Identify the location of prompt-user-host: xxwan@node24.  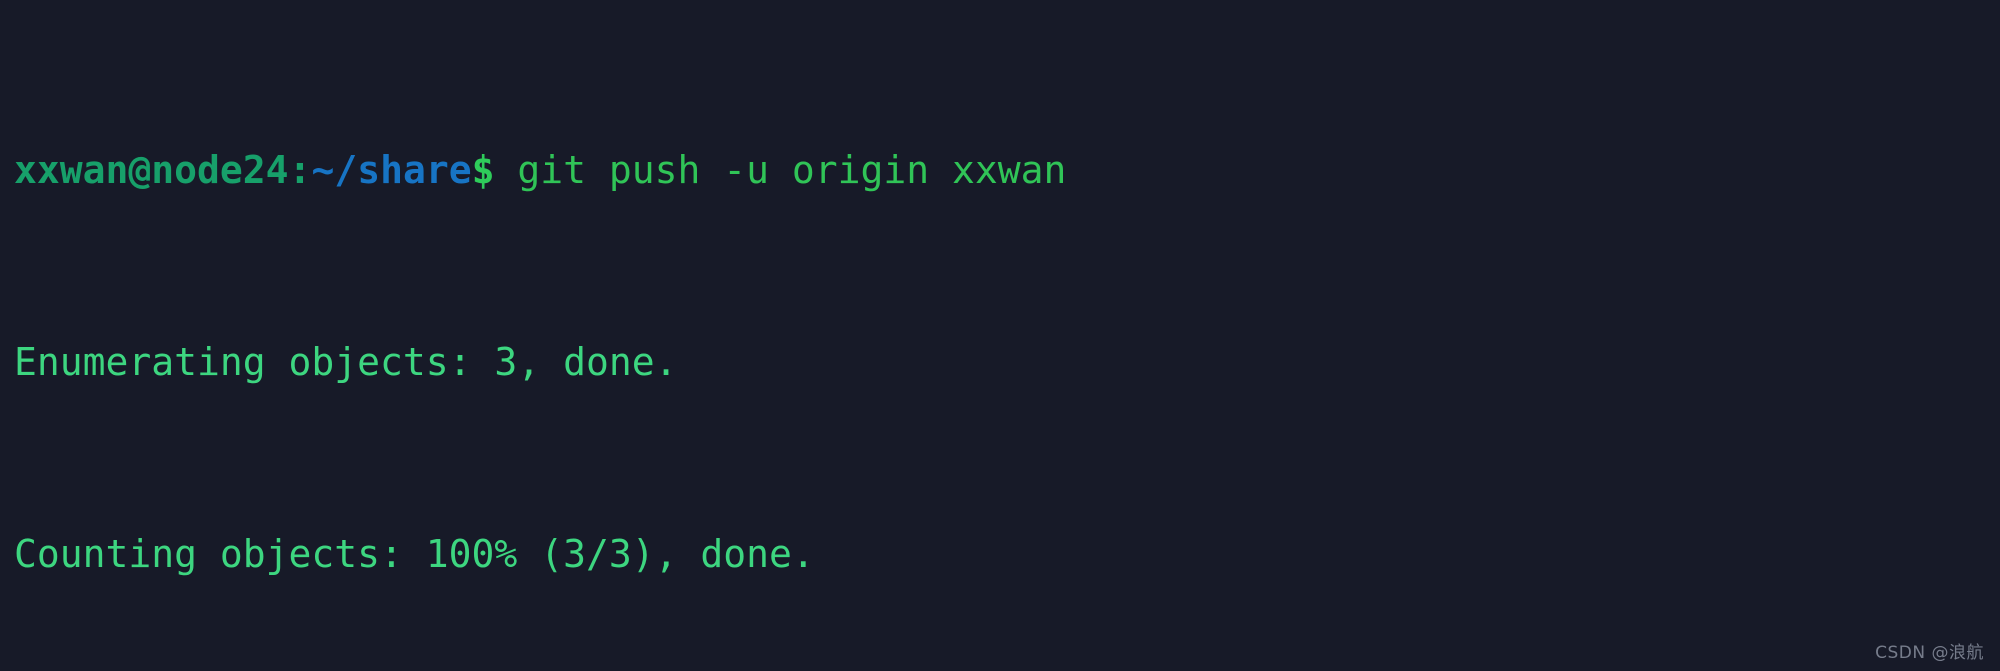
(151, 170).